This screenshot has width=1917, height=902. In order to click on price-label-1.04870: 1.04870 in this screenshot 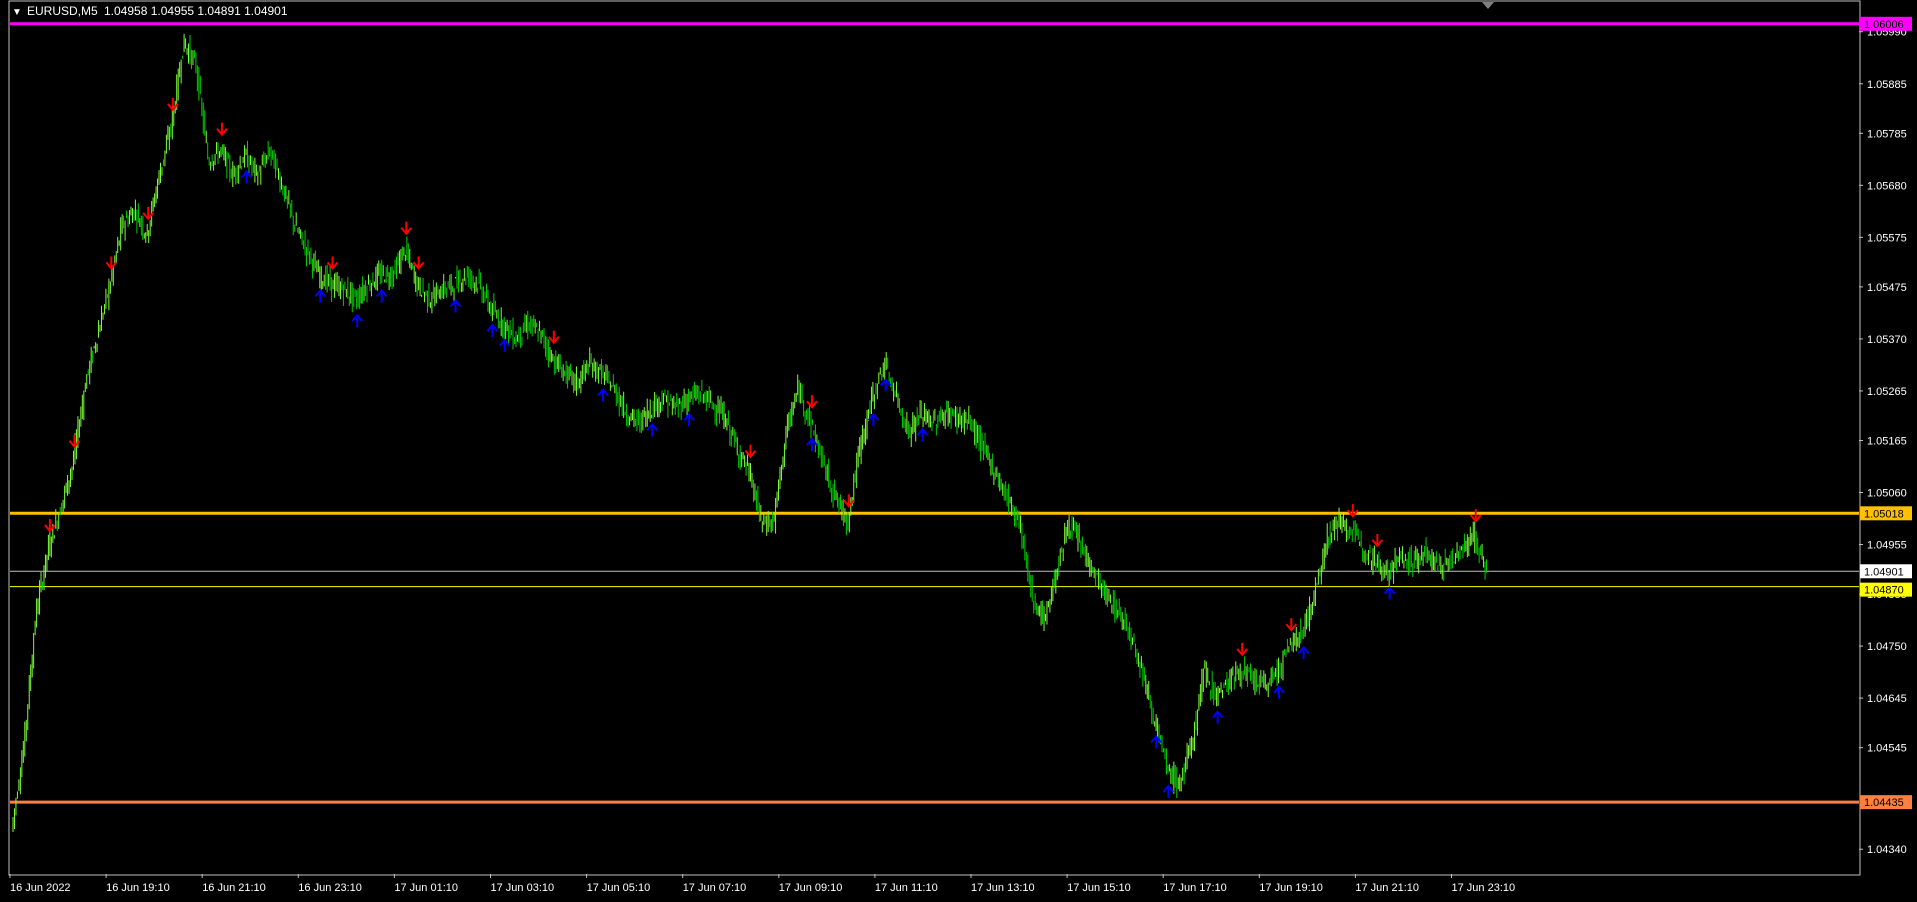, I will do `click(1886, 589)`.